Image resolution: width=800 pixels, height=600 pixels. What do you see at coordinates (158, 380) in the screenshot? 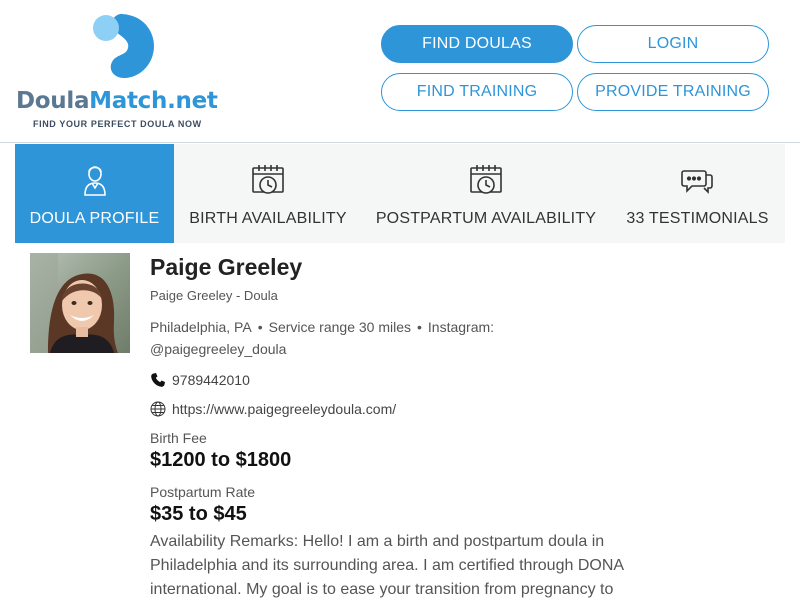
I see `phone-icon` at bounding box center [158, 380].